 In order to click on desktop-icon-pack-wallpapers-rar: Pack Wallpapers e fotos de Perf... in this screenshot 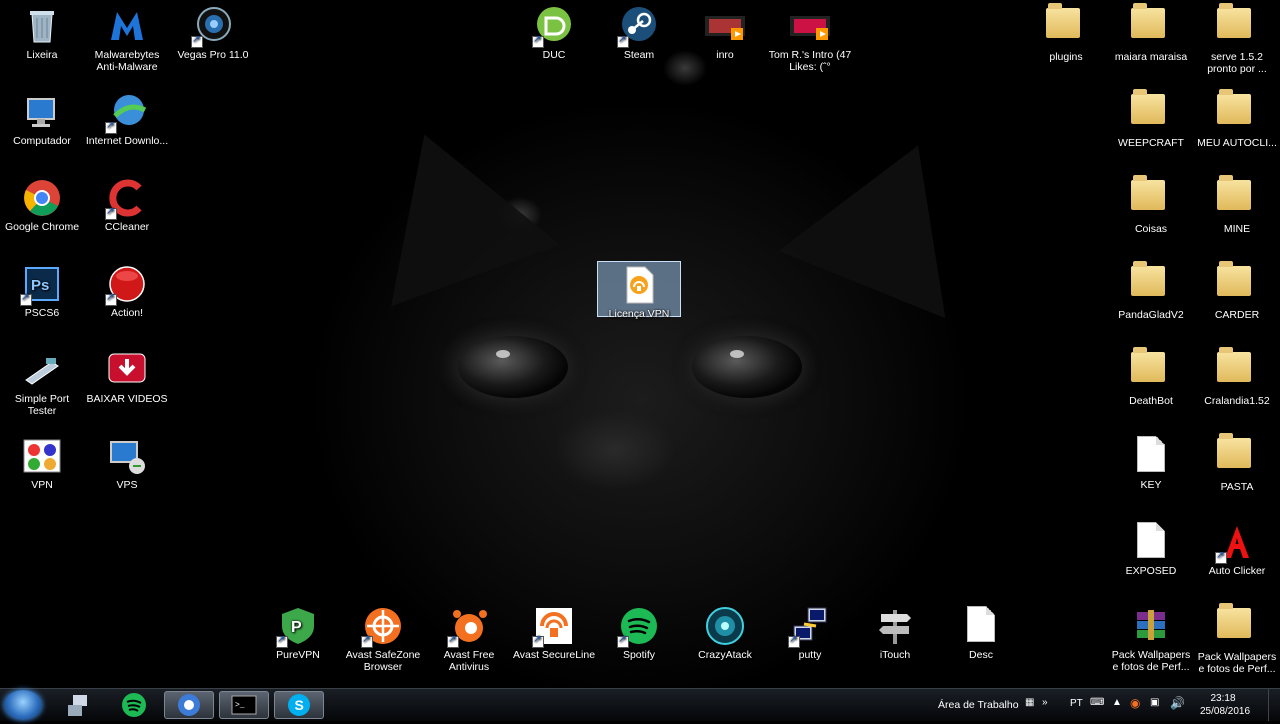, I will do `click(1151, 637)`.